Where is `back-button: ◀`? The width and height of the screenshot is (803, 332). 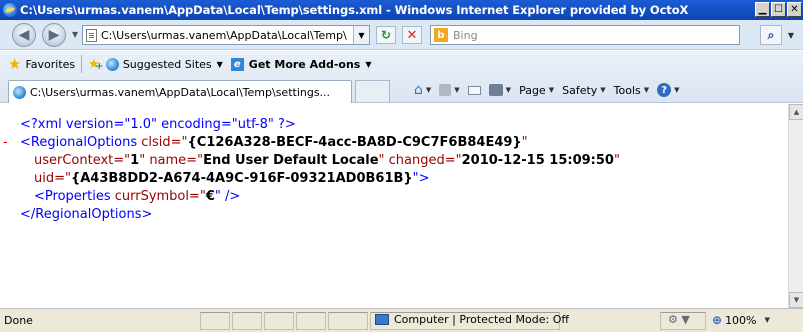 back-button: ◀ is located at coordinates (24, 35).